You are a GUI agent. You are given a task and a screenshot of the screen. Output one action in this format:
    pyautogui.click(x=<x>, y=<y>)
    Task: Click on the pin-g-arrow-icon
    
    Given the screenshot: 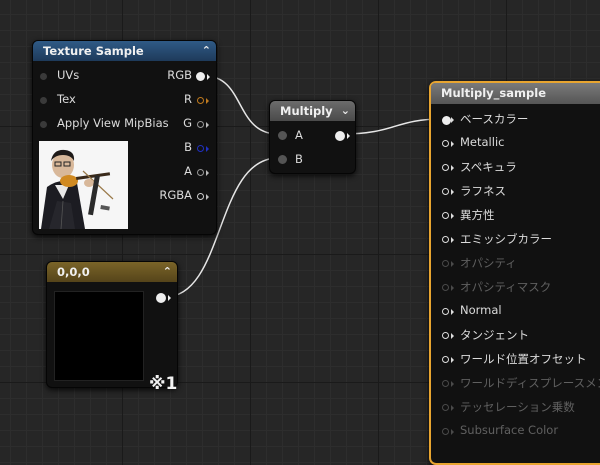 What is the action you would take?
    pyautogui.click(x=207, y=125)
    